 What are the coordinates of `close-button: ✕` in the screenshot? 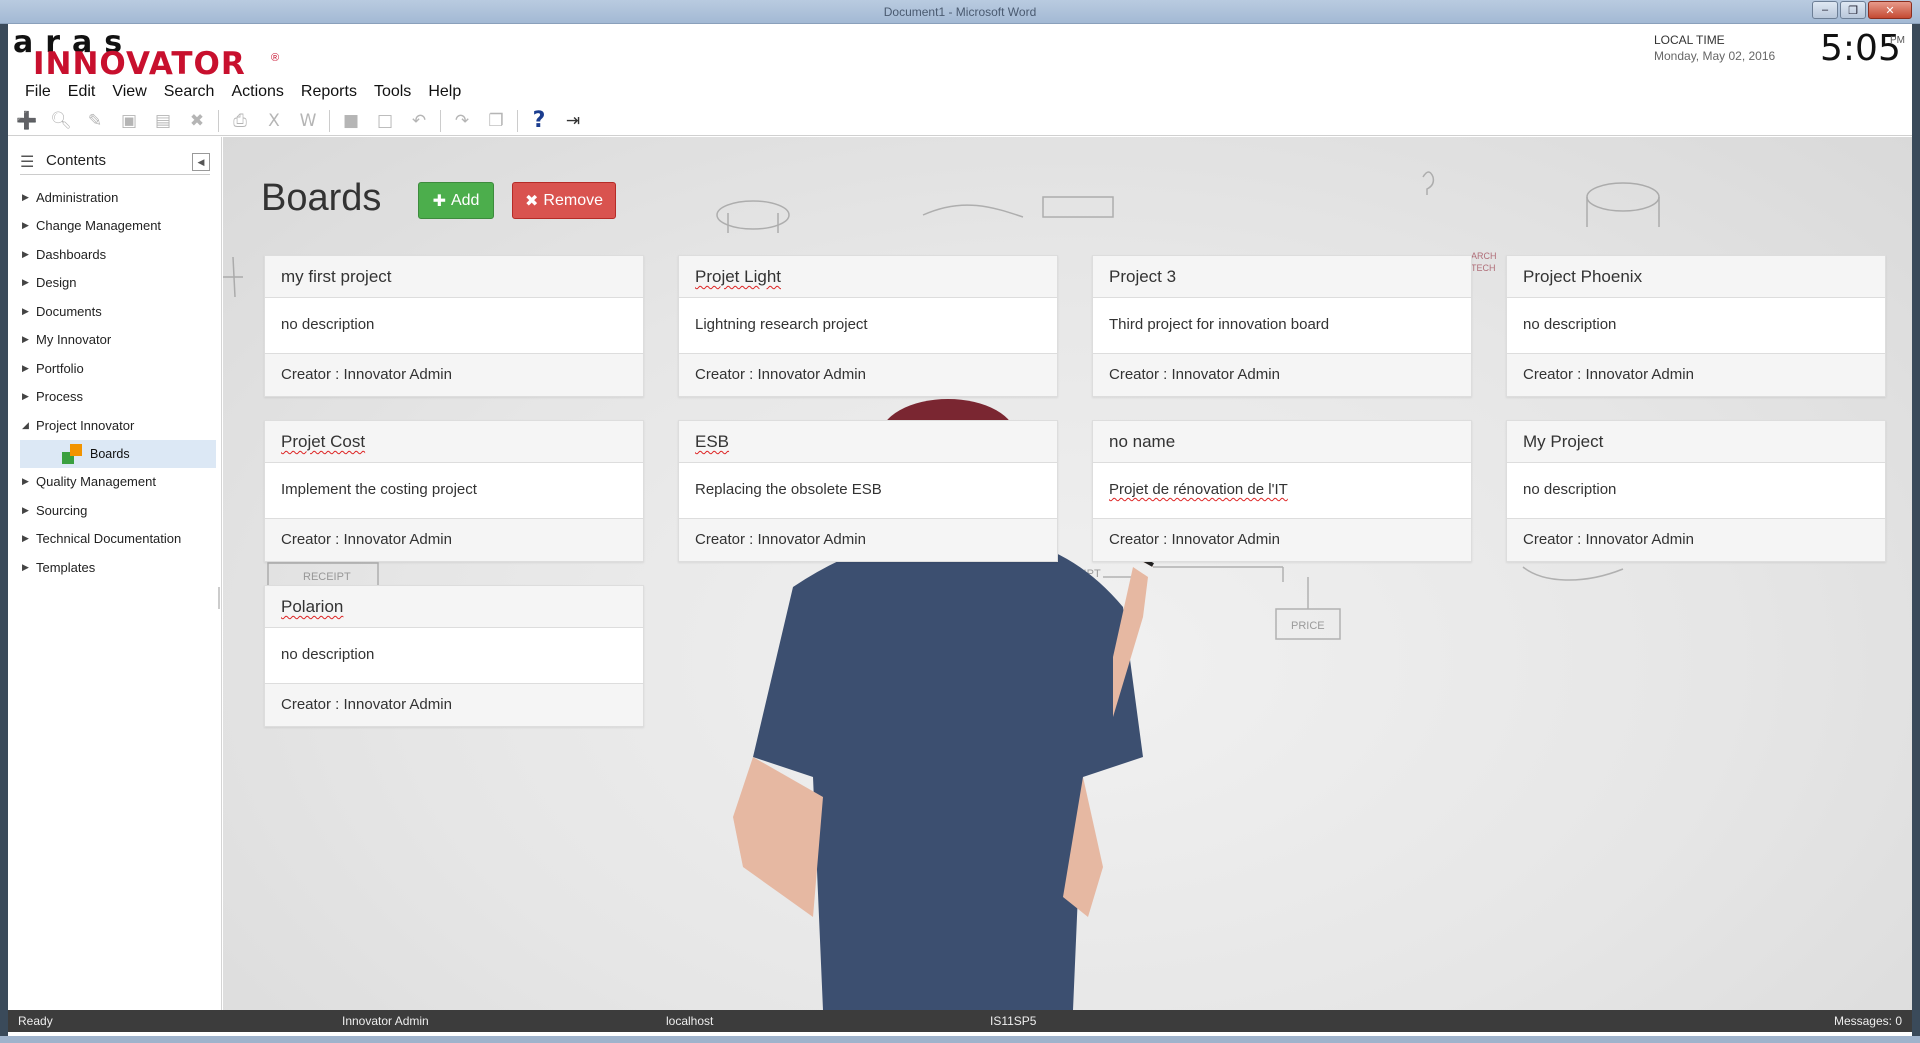 It's located at (1890, 10).